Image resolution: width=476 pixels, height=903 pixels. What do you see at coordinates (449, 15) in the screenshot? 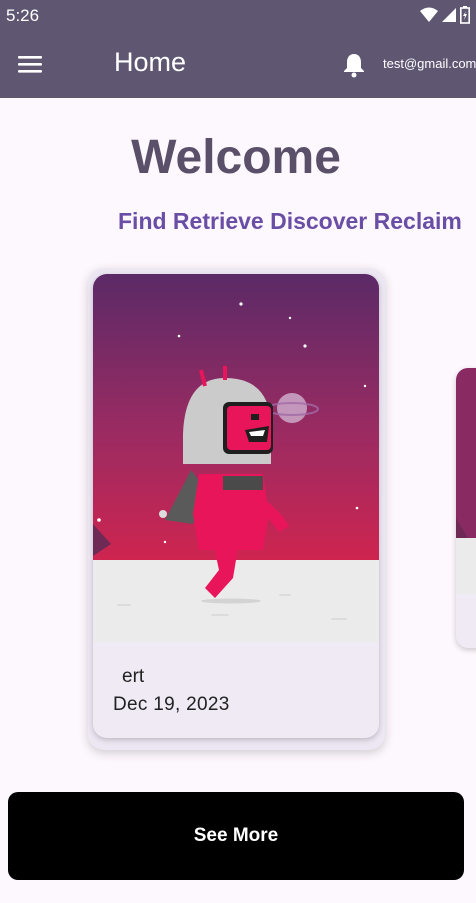
I see `signal-icon` at bounding box center [449, 15].